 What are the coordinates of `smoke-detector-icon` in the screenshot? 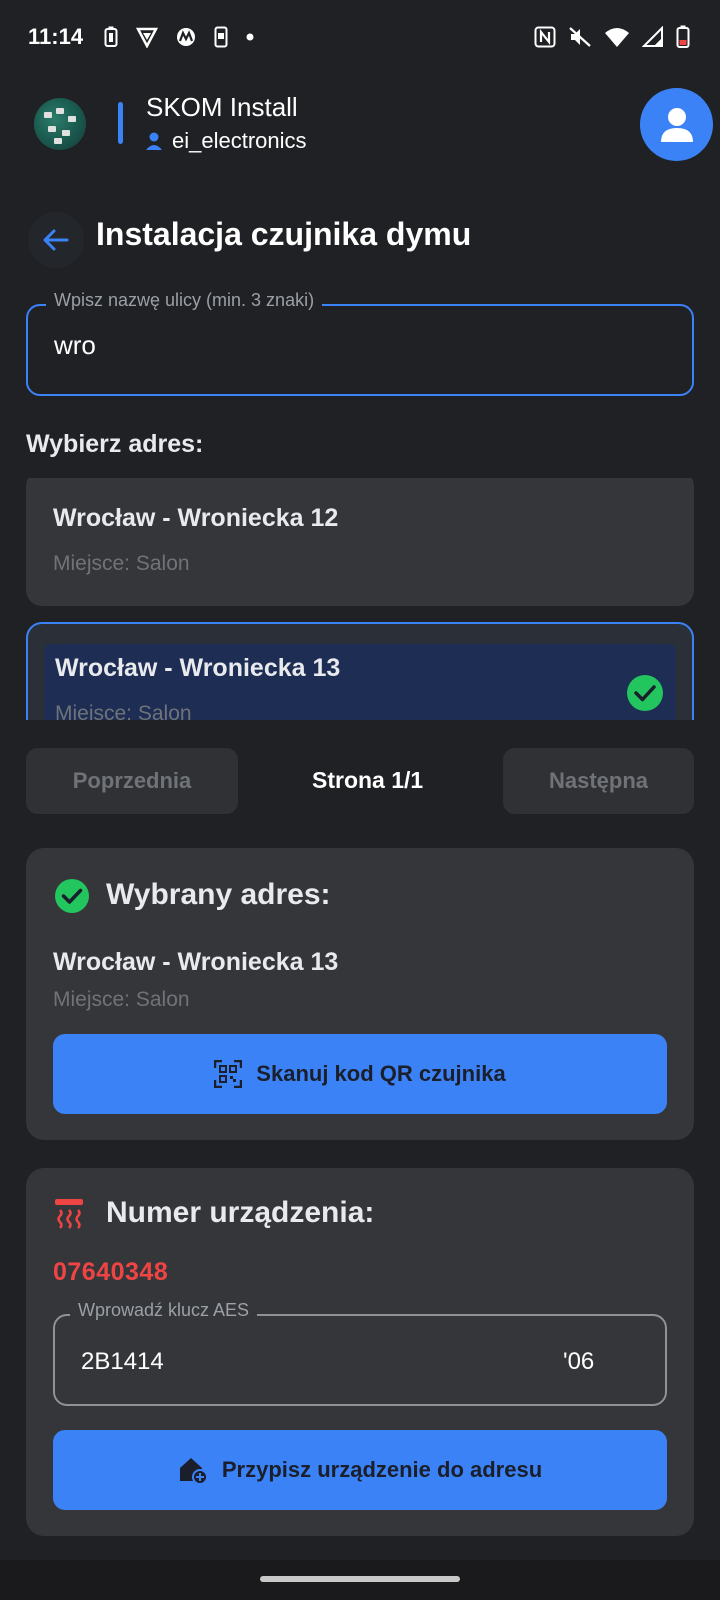 It's located at (69, 1214).